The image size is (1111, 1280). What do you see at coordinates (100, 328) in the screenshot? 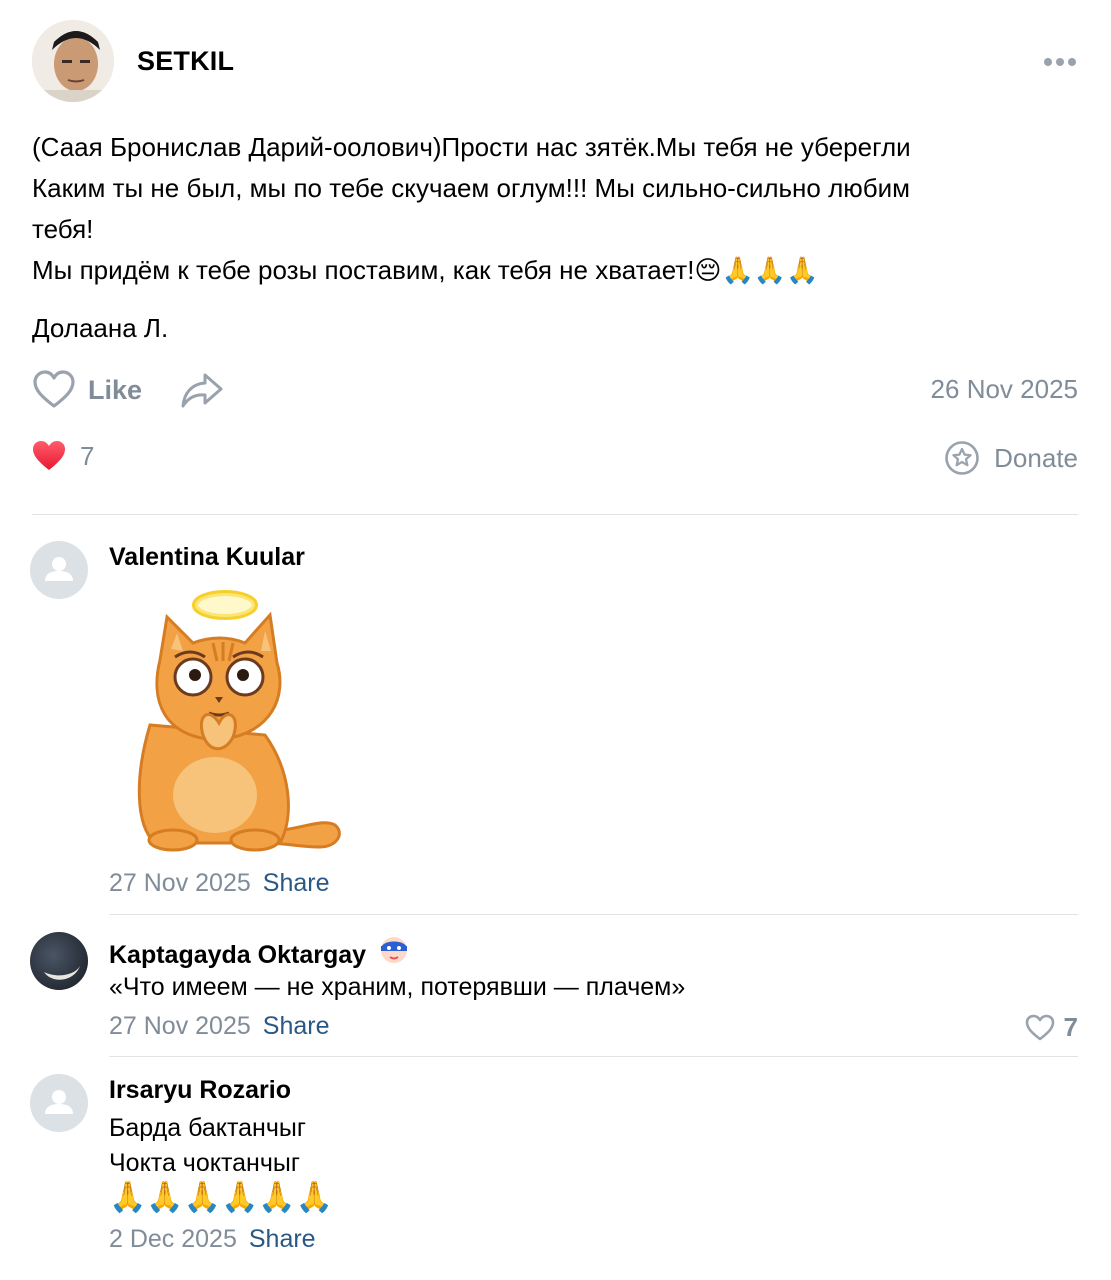
I see `post-signature: Долаана Л.` at bounding box center [100, 328].